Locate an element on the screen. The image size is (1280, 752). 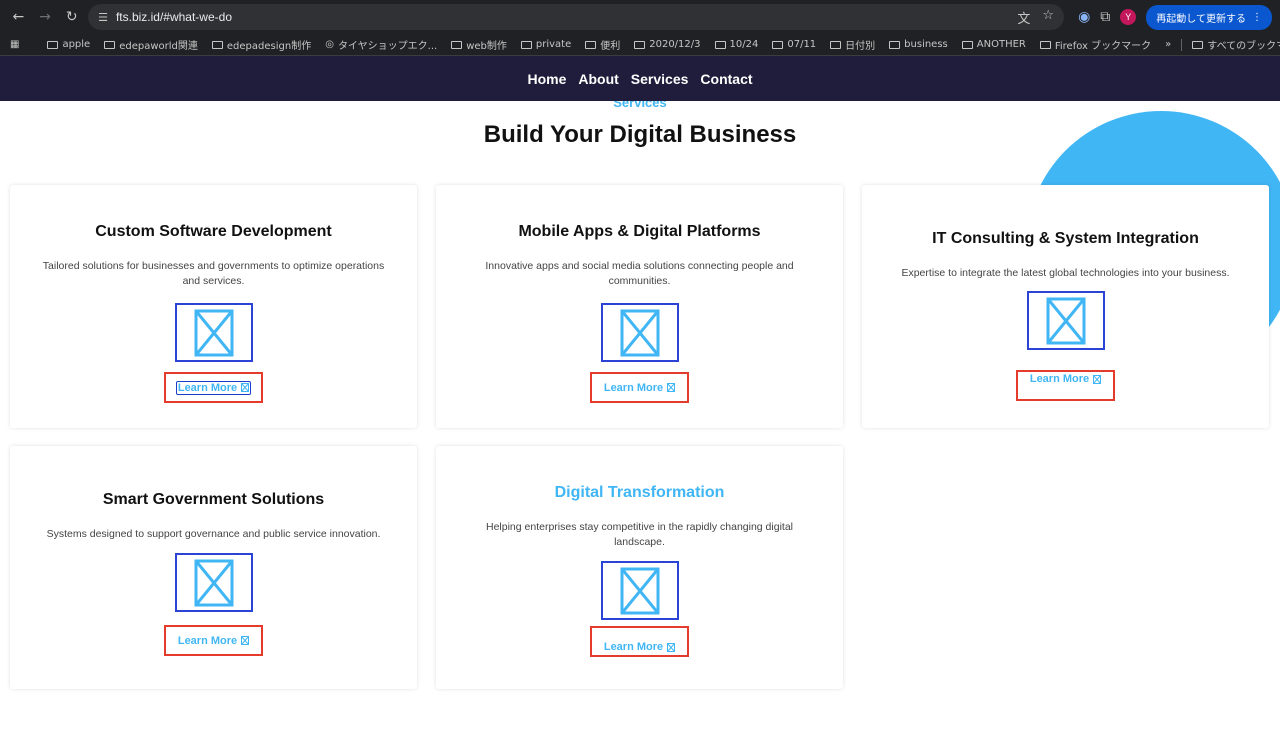
translate-icon: 文 is located at coordinates (1023, 17).